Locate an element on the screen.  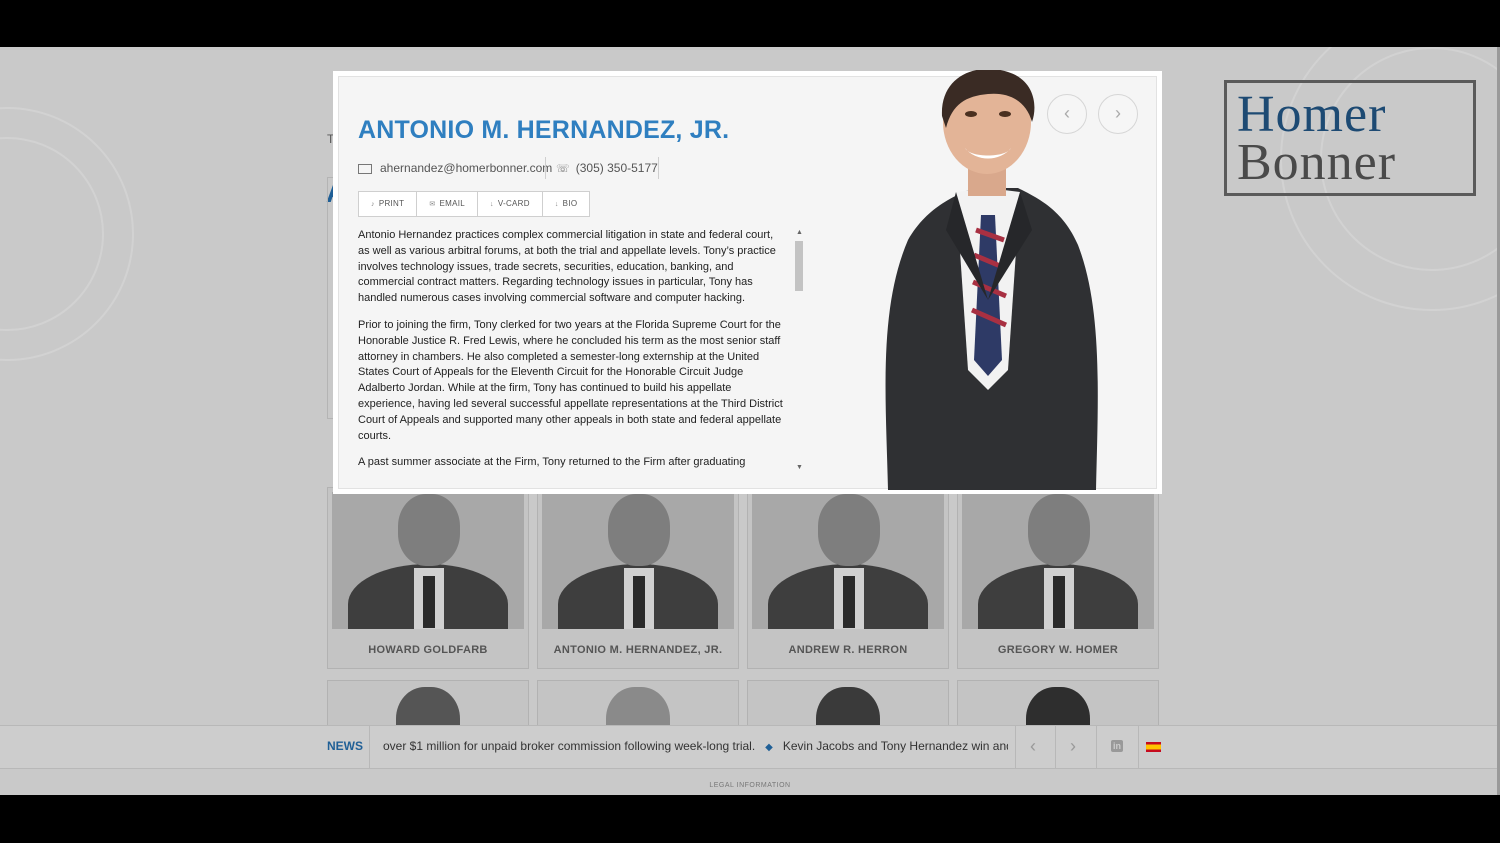
scroll-down-icon: ▼ is located at coordinates (799, 467).